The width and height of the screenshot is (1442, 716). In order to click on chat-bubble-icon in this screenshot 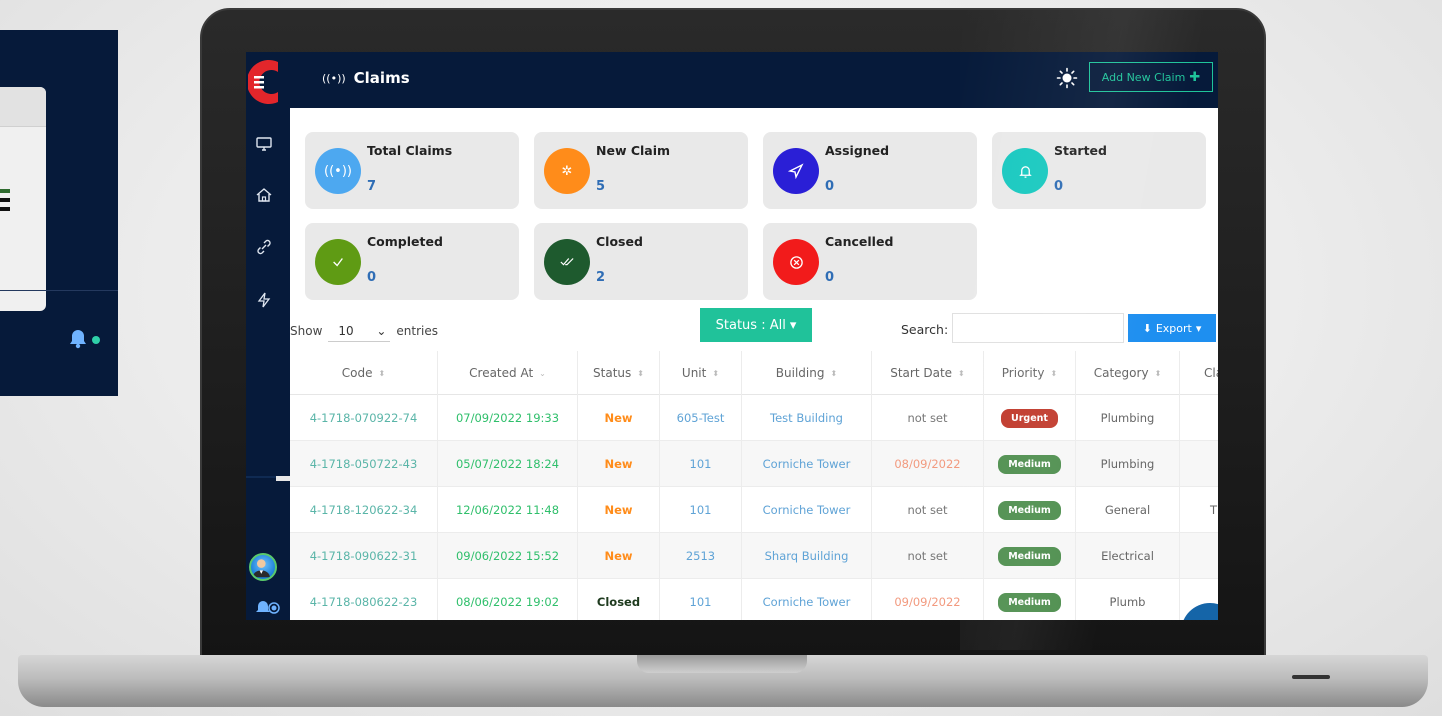, I will do `click(1206, 618)`.